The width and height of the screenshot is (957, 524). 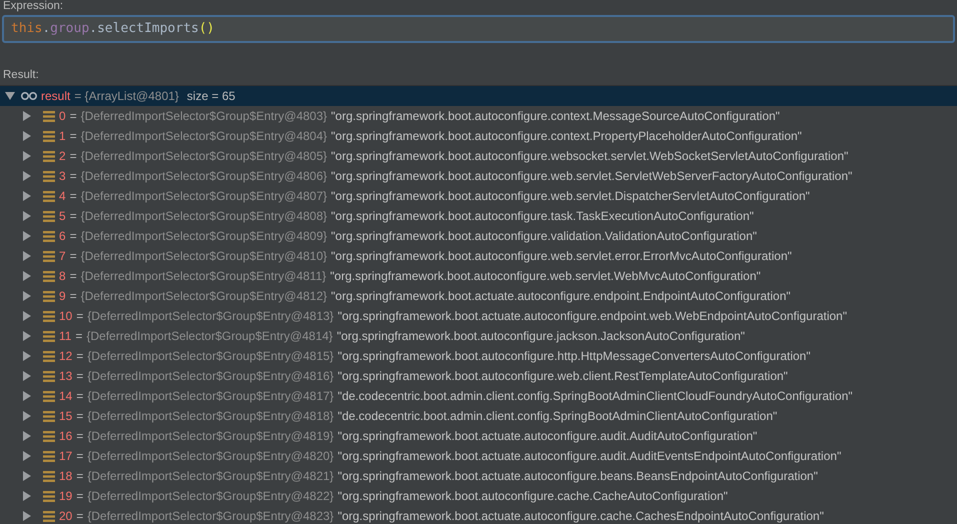 I want to click on tree-row: 5 = {DeferredImportSelector$Group$Entry@4808} "org.springframework.boot.autoconfigure.task.TaskExecutionAutoConfiguration", so click(x=478, y=216).